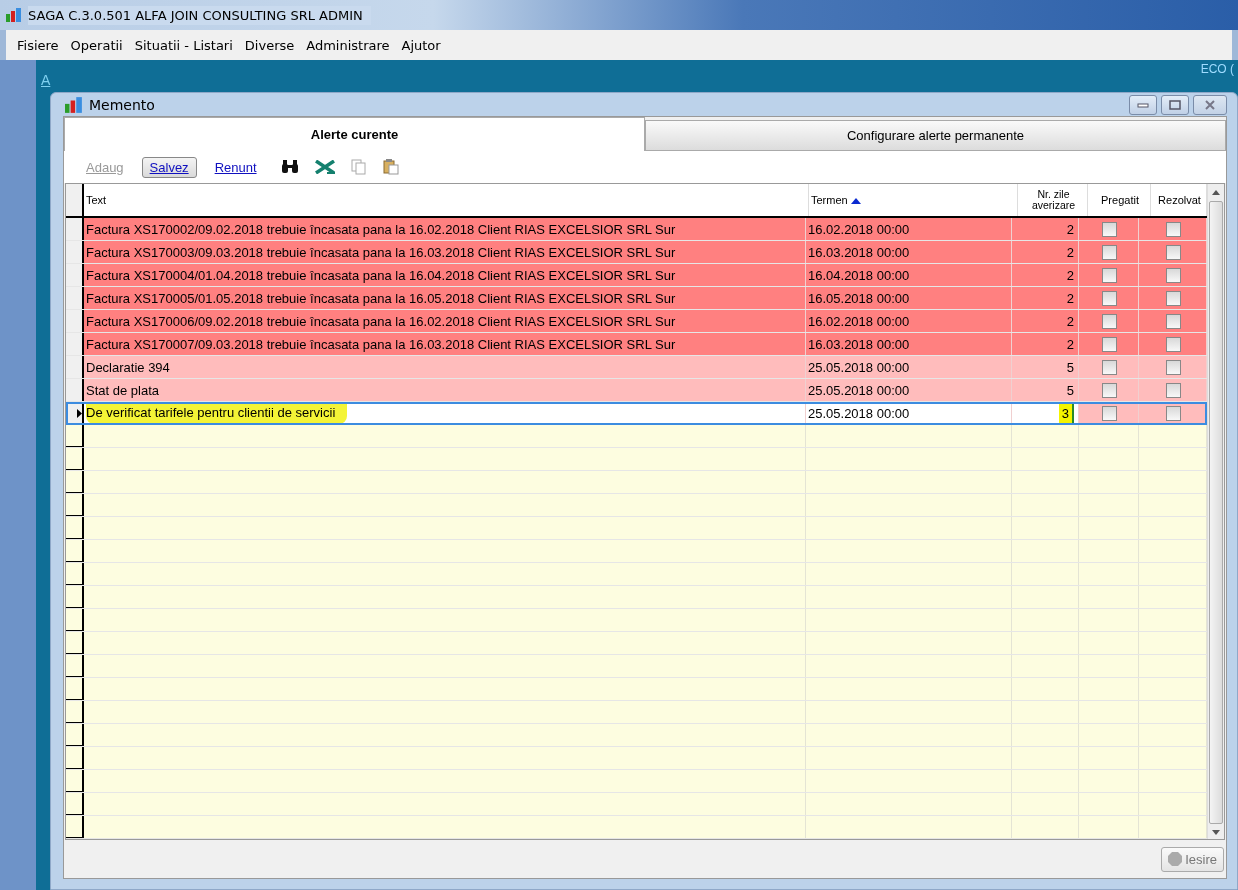 This screenshot has width=1238, height=890. What do you see at coordinates (1216, 832) in the screenshot?
I see `scroll-down-icon` at bounding box center [1216, 832].